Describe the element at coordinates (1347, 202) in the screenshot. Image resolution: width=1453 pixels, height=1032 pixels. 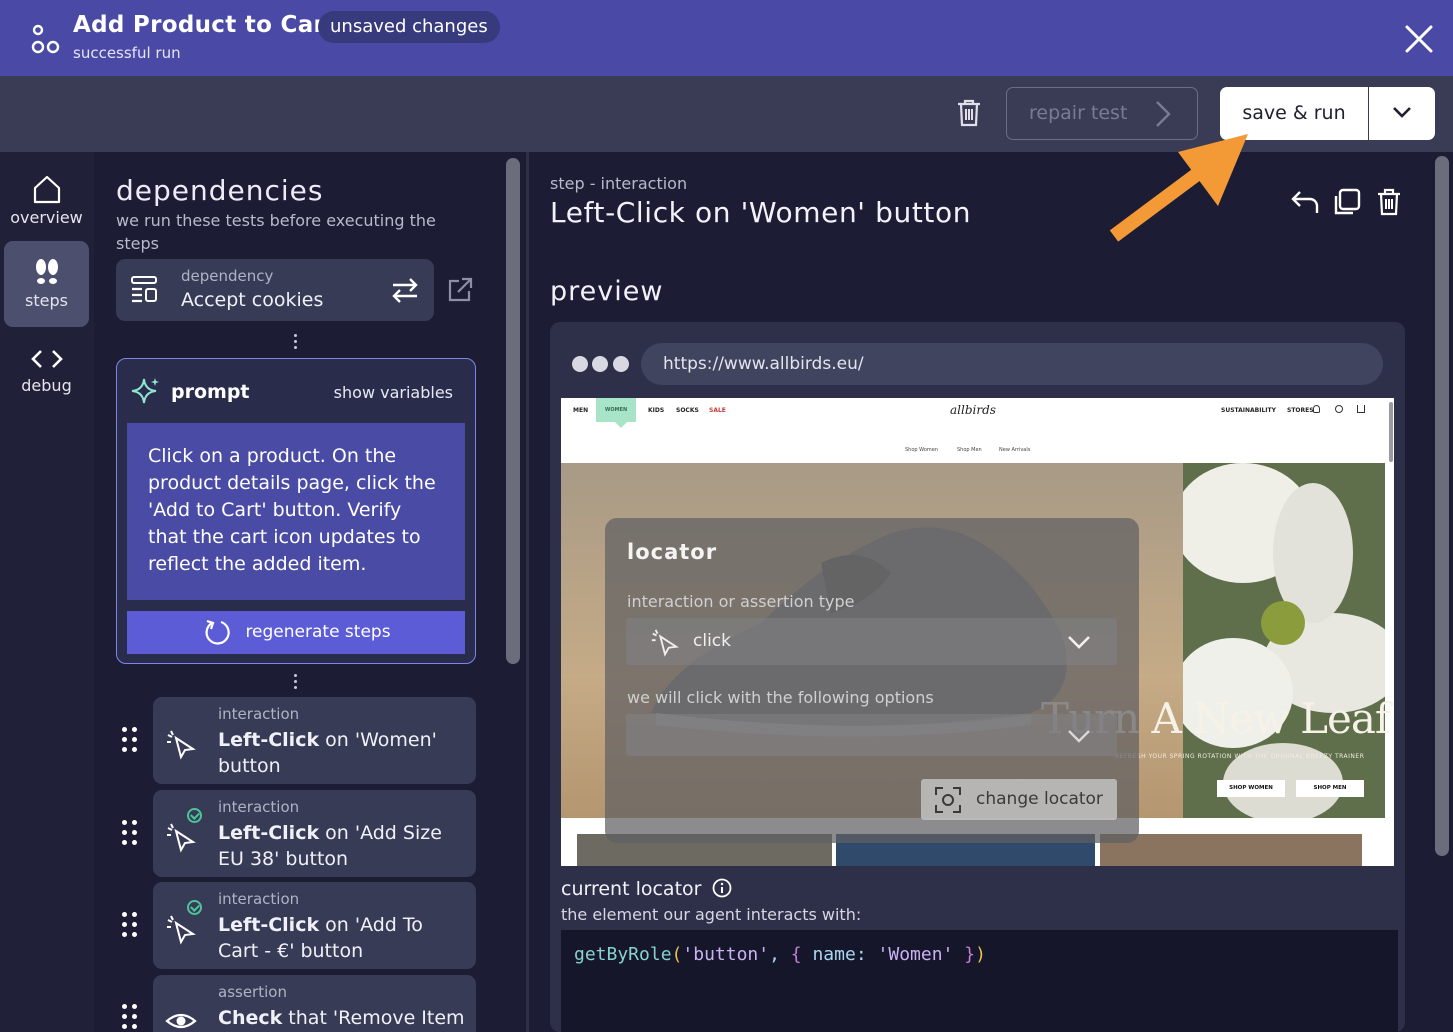
I see `duplicate-icon` at that location.